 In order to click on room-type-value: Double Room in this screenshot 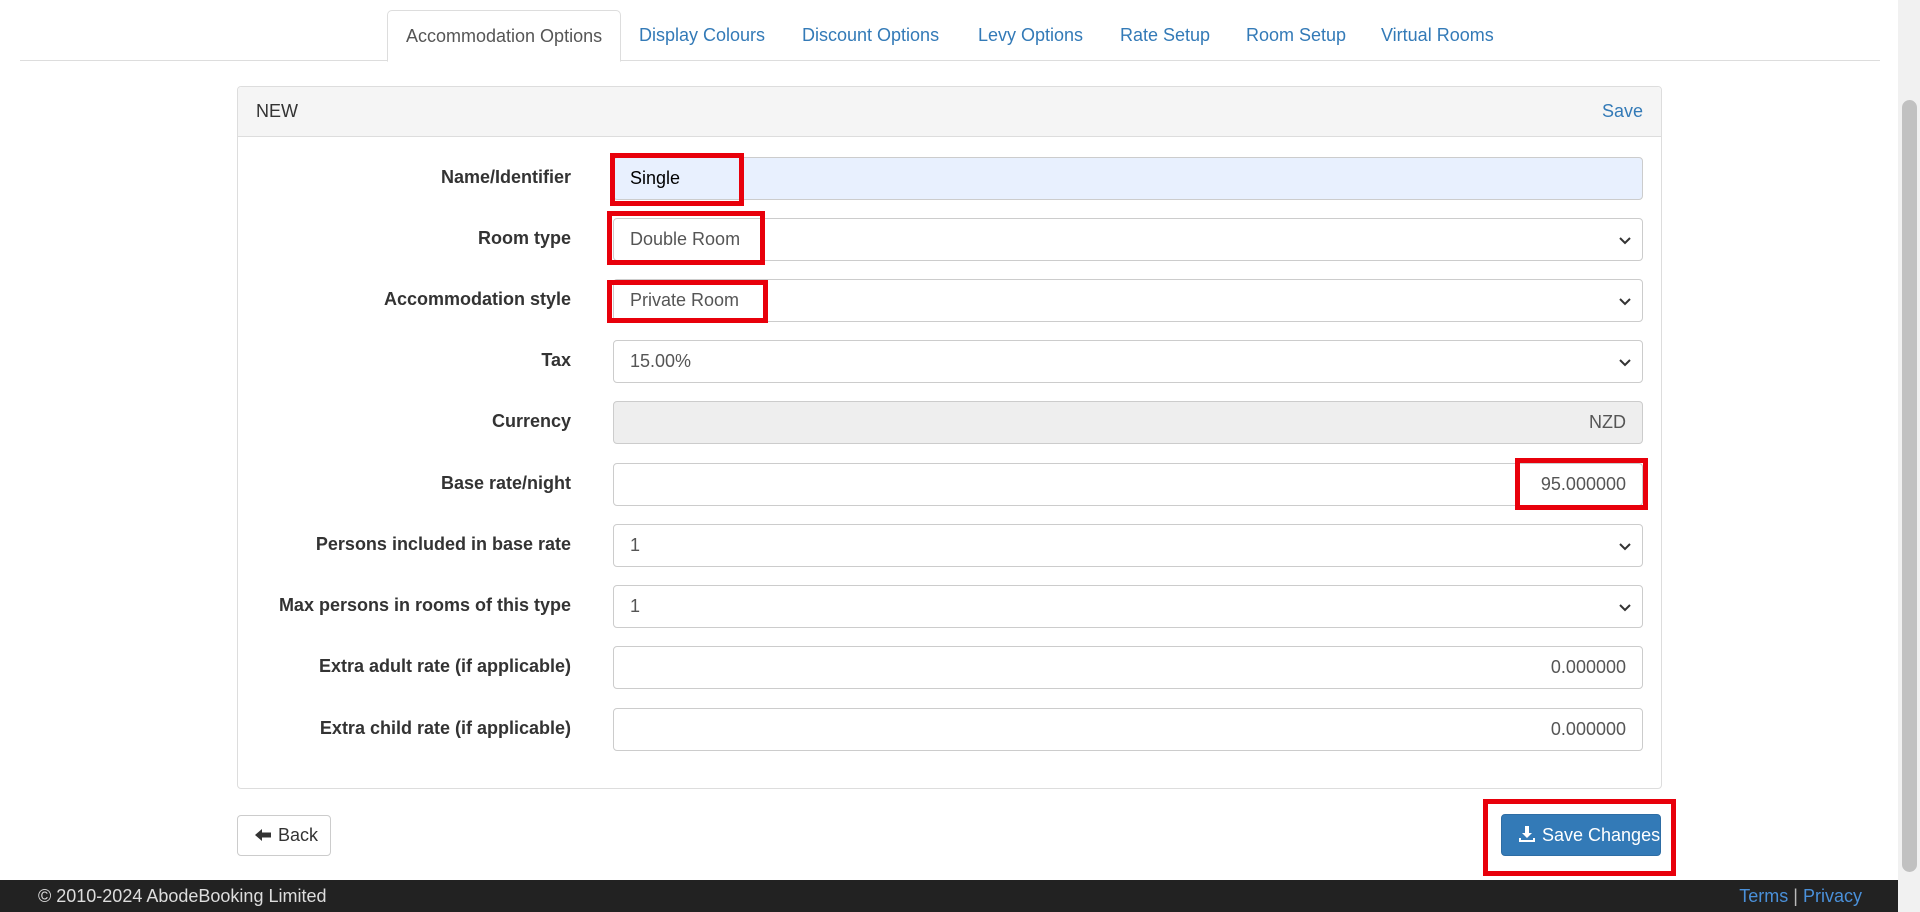, I will do `click(685, 239)`.